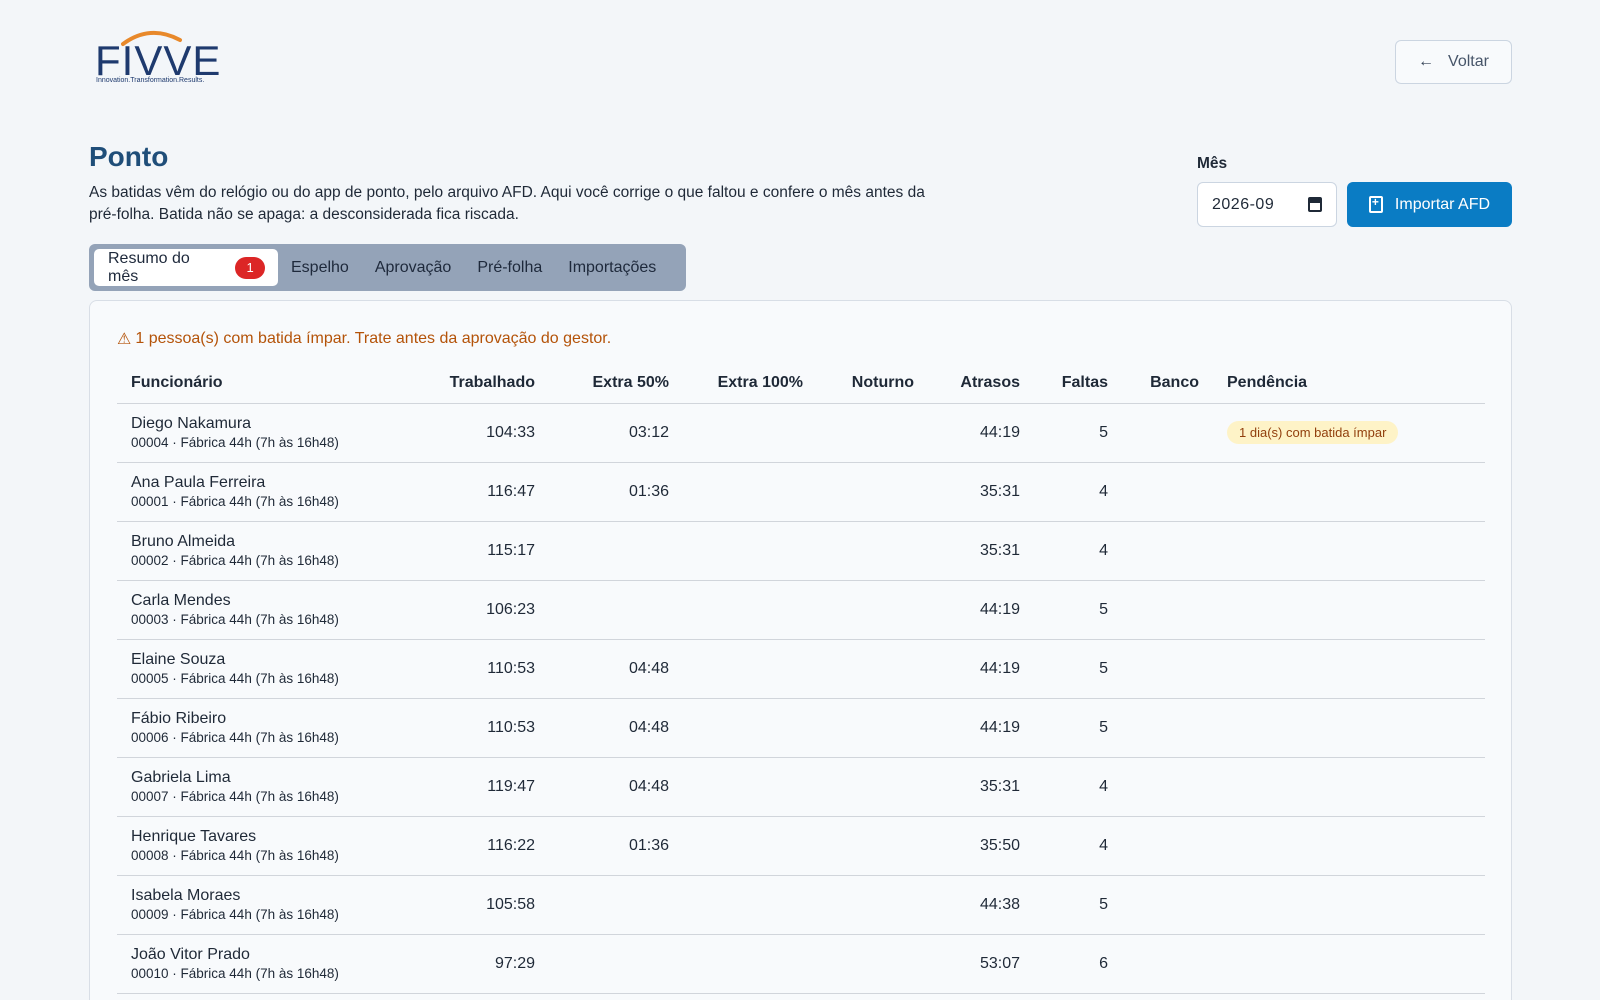 This screenshot has height=1000, width=1600. I want to click on column-header-atrasos: Atrasos, so click(981, 383).